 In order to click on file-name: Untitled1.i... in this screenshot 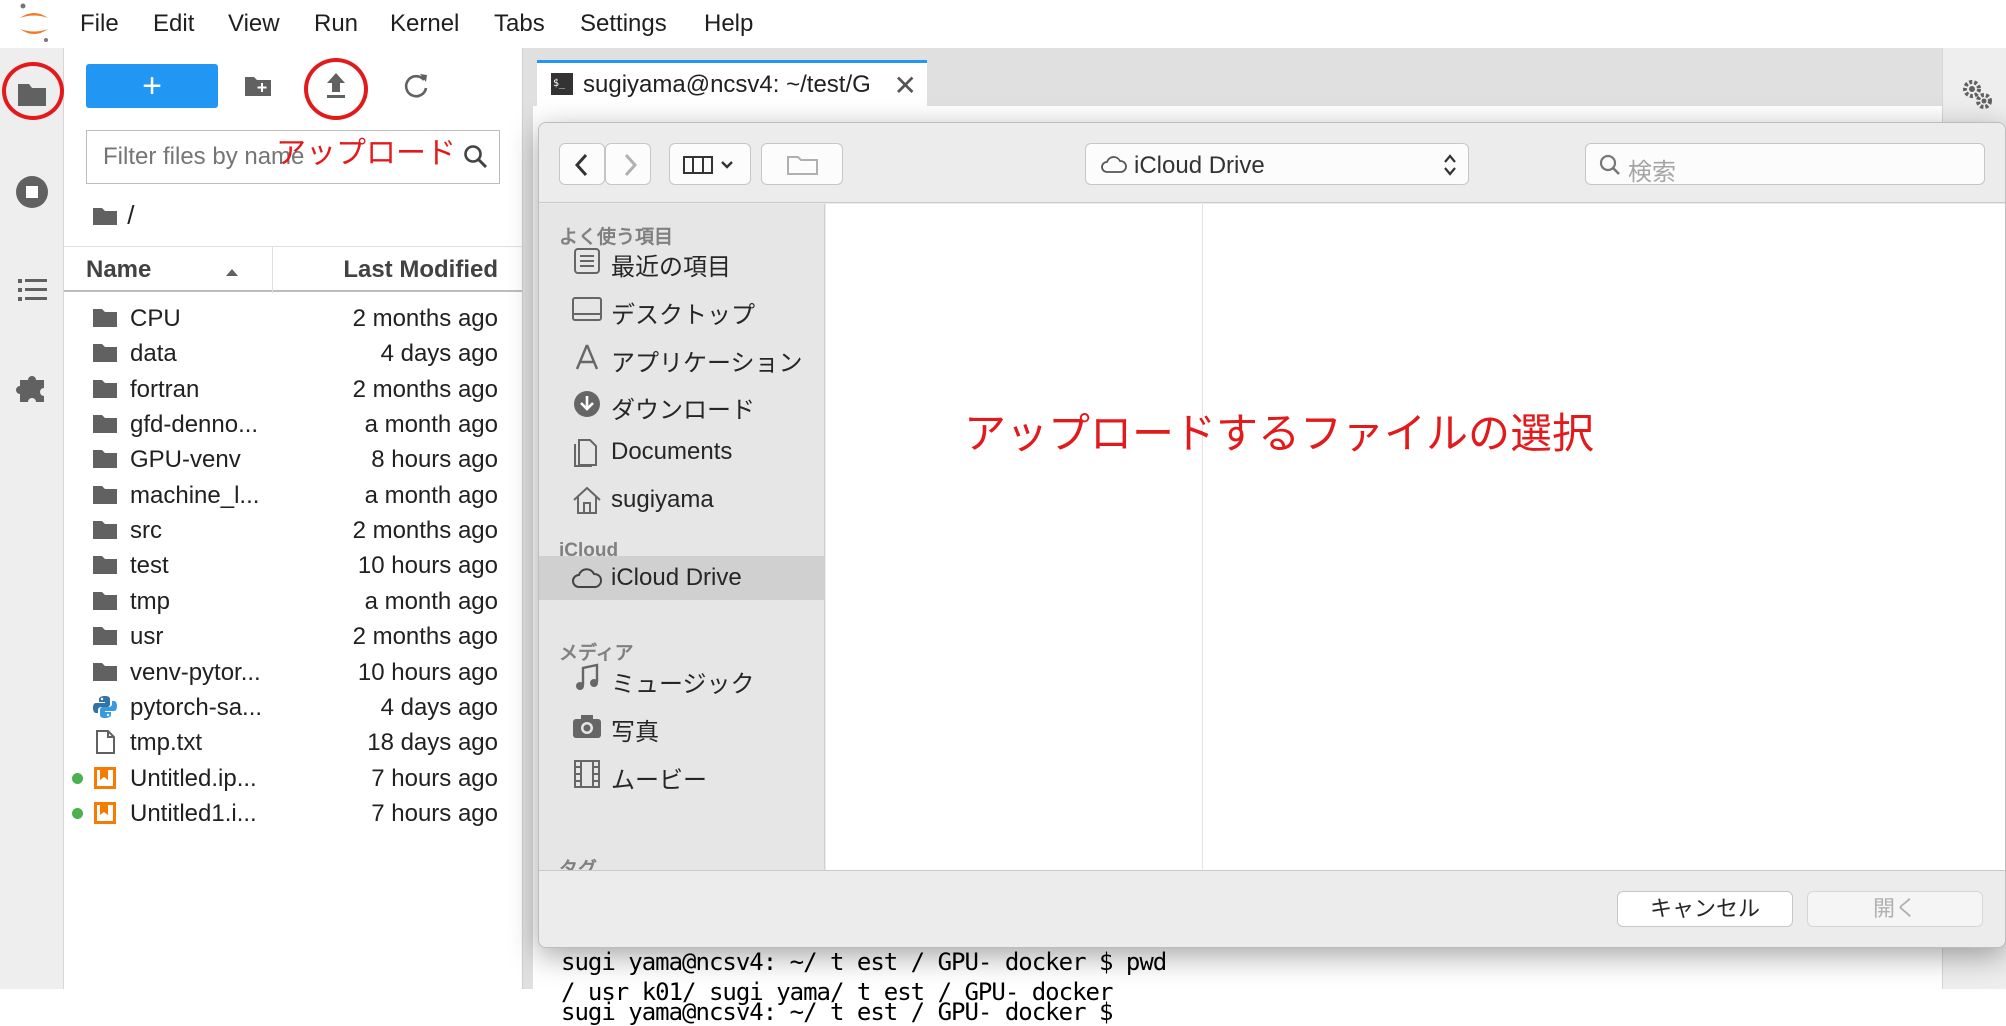, I will do `click(193, 813)`.